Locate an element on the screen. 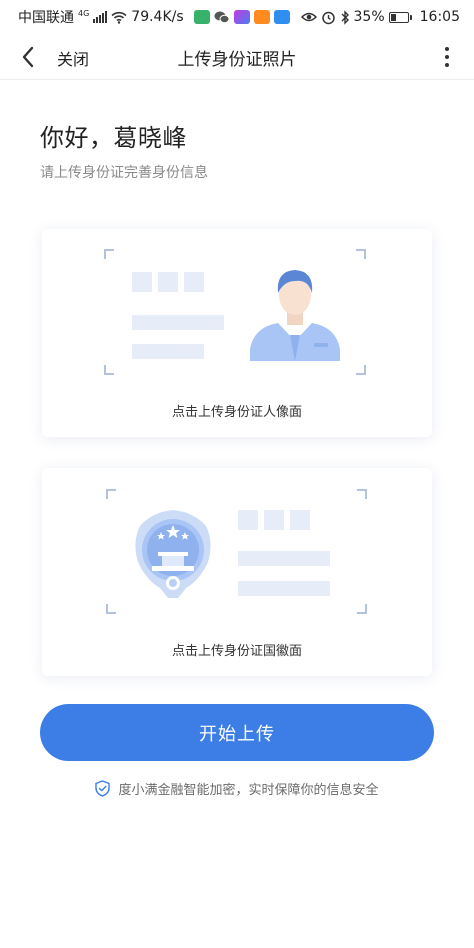 The height and width of the screenshot is (948, 474). page-title: 上传身份证照片 is located at coordinates (237, 60).